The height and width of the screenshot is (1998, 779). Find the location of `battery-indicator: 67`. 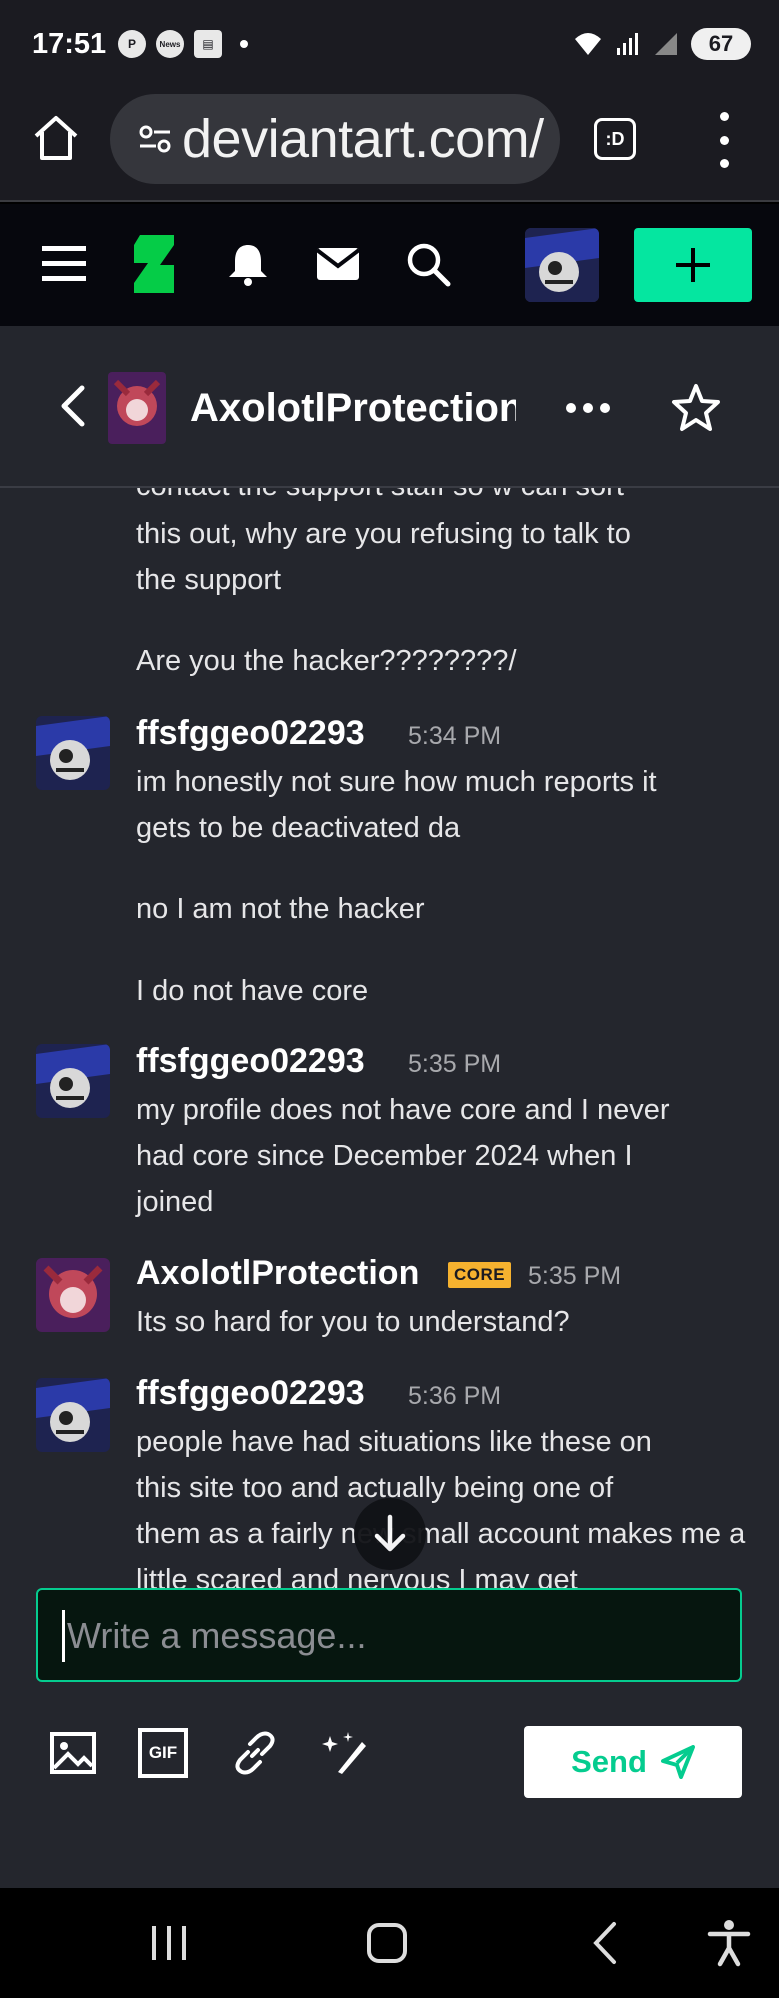

battery-indicator: 67 is located at coordinates (721, 44).